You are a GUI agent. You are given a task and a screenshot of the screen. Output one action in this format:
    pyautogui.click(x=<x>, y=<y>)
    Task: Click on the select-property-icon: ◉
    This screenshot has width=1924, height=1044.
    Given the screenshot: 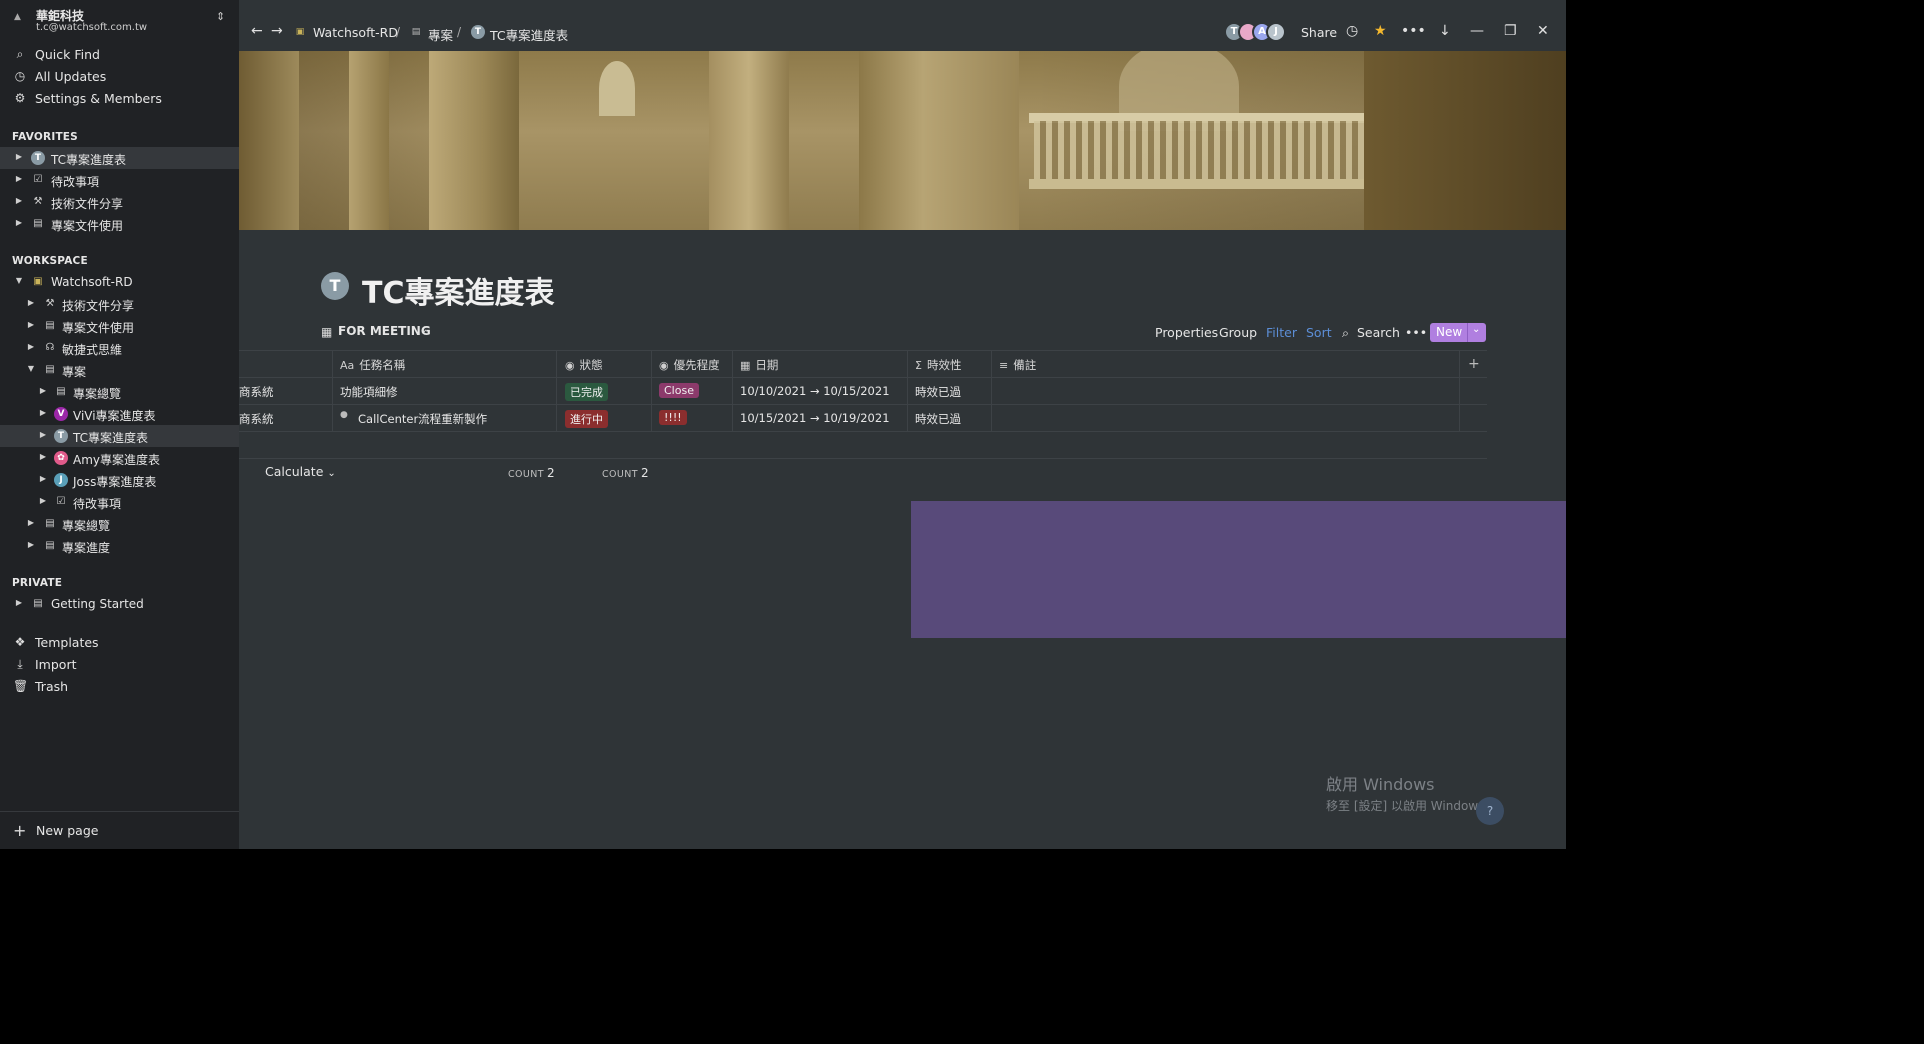 What is the action you would take?
    pyautogui.click(x=570, y=365)
    